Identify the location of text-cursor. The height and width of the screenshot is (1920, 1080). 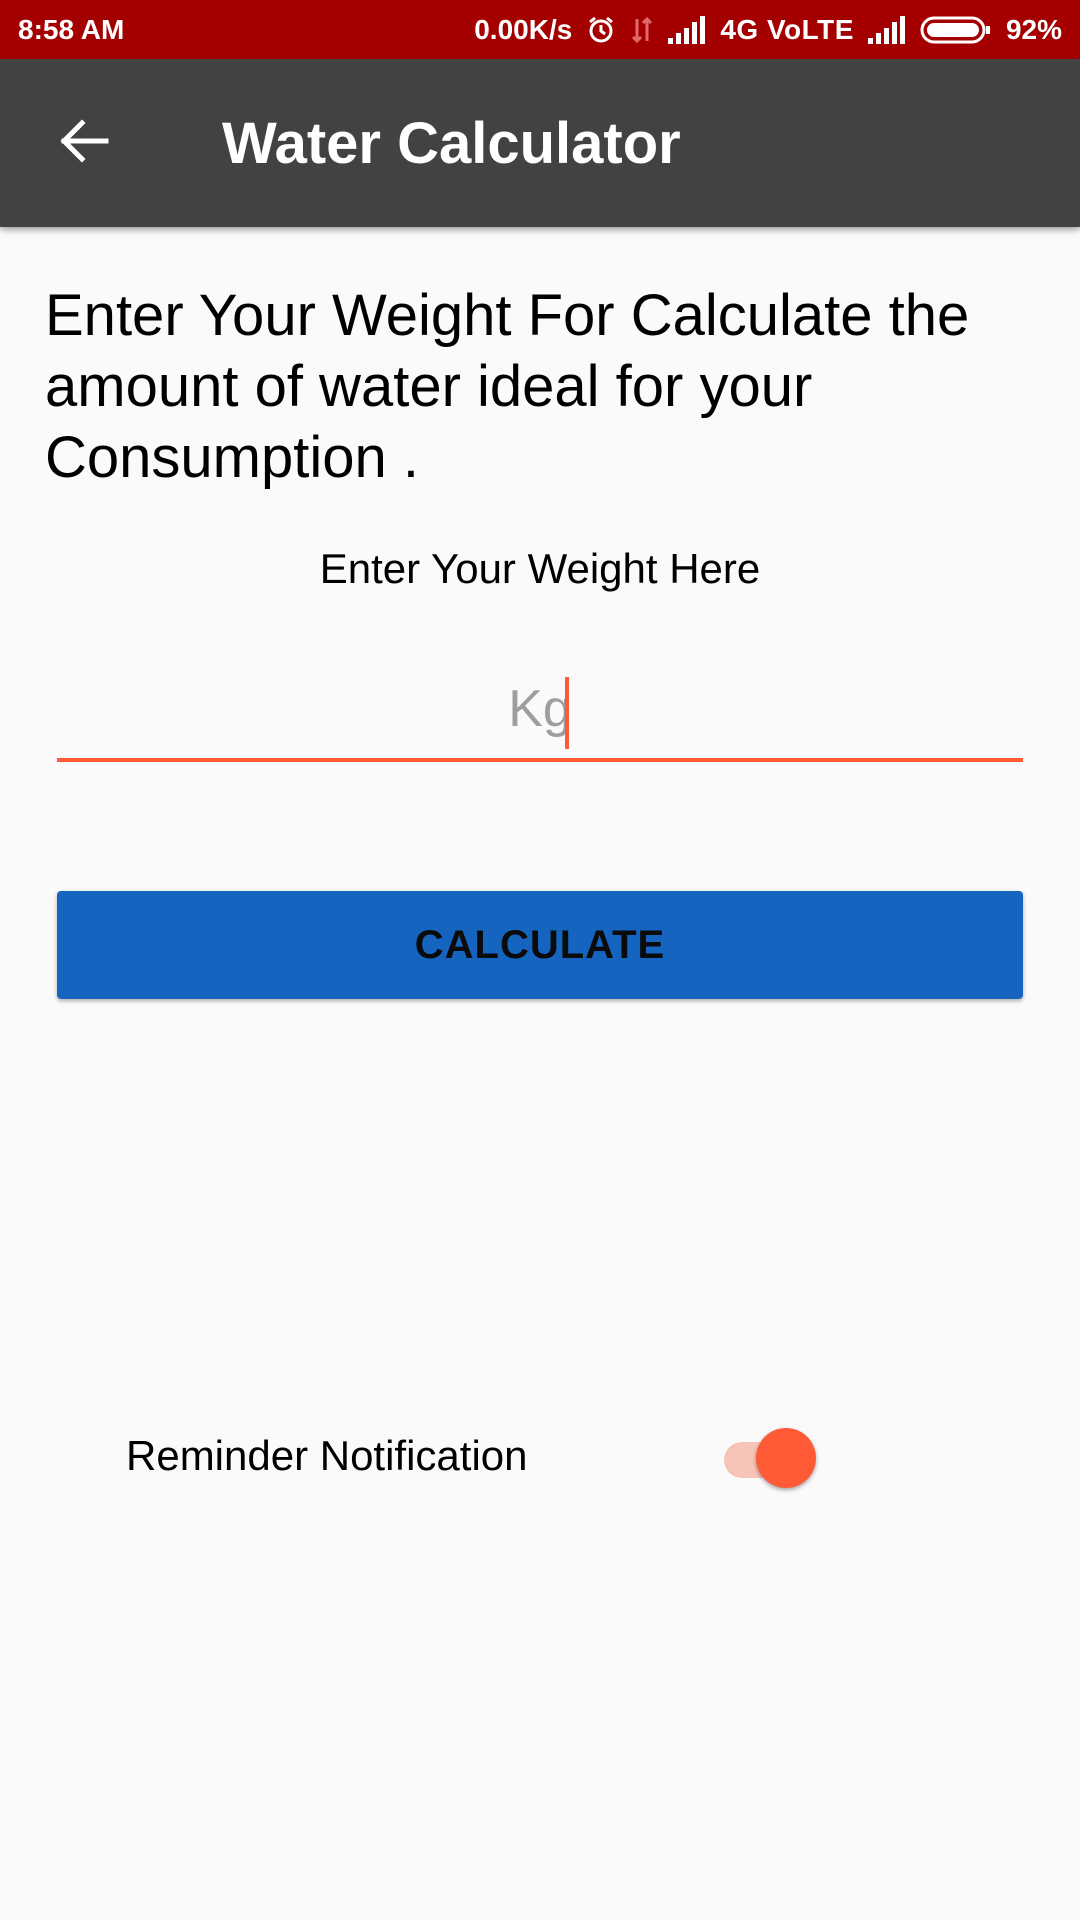
(567, 713).